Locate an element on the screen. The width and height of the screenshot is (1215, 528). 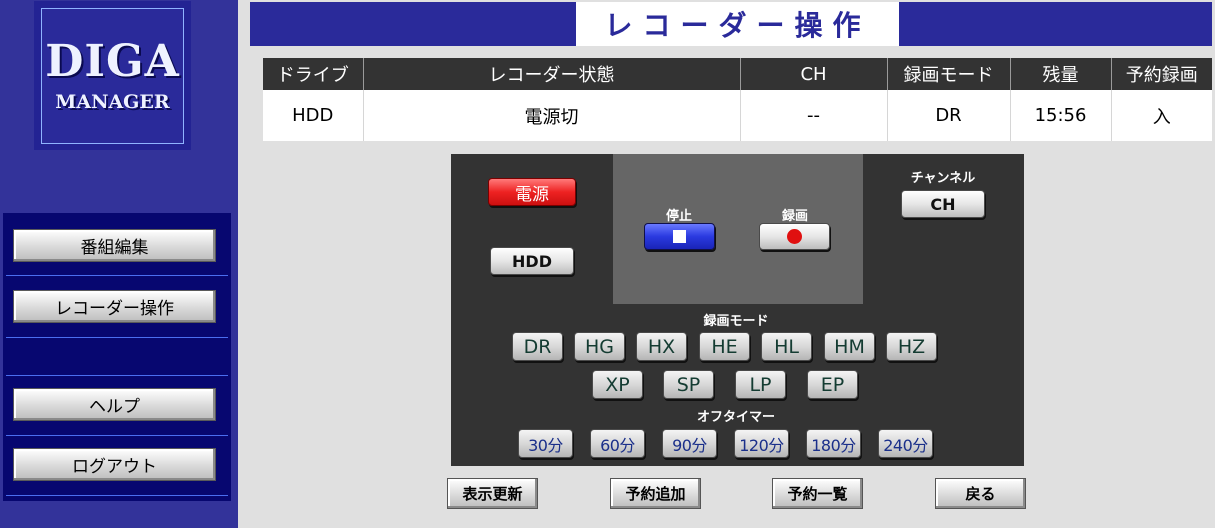
hdd-button: HDD is located at coordinates (532, 261).